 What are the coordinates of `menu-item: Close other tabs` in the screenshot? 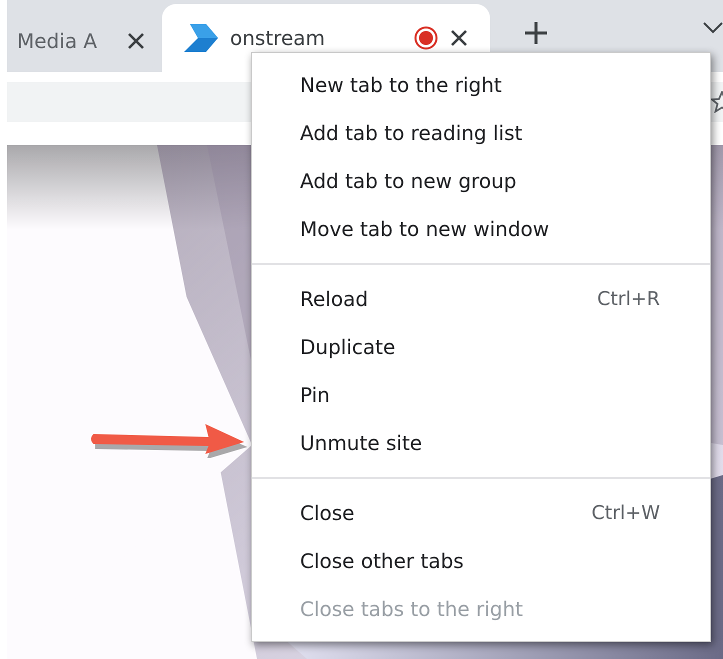 It's located at (481, 561).